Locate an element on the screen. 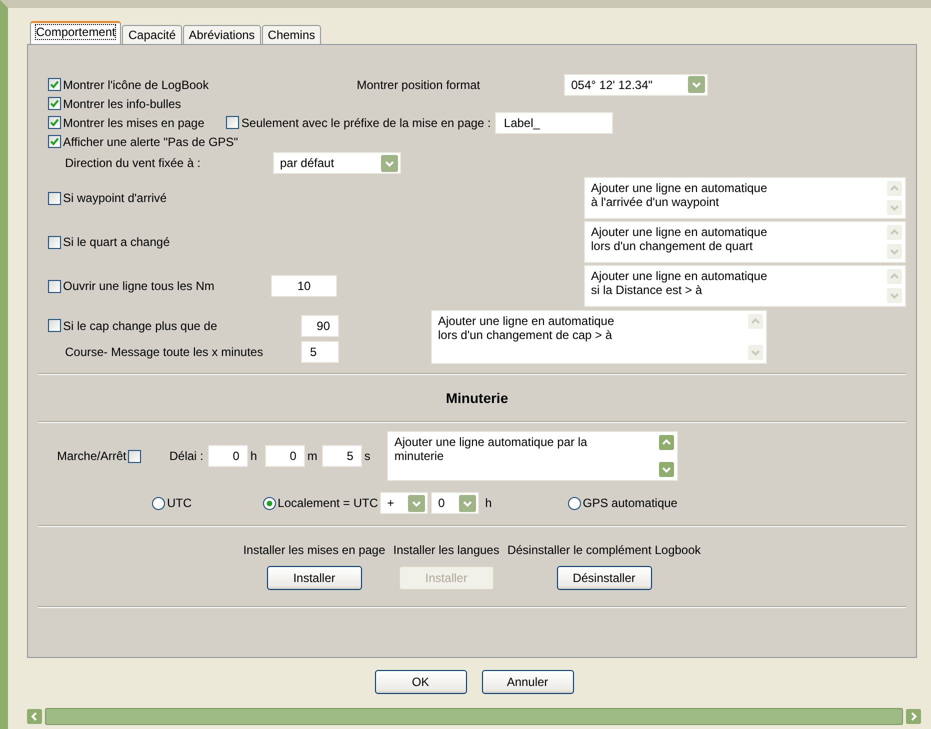 Image resolution: width=931 pixels, height=729 pixels. delay-label: Délai : is located at coordinates (186, 456).